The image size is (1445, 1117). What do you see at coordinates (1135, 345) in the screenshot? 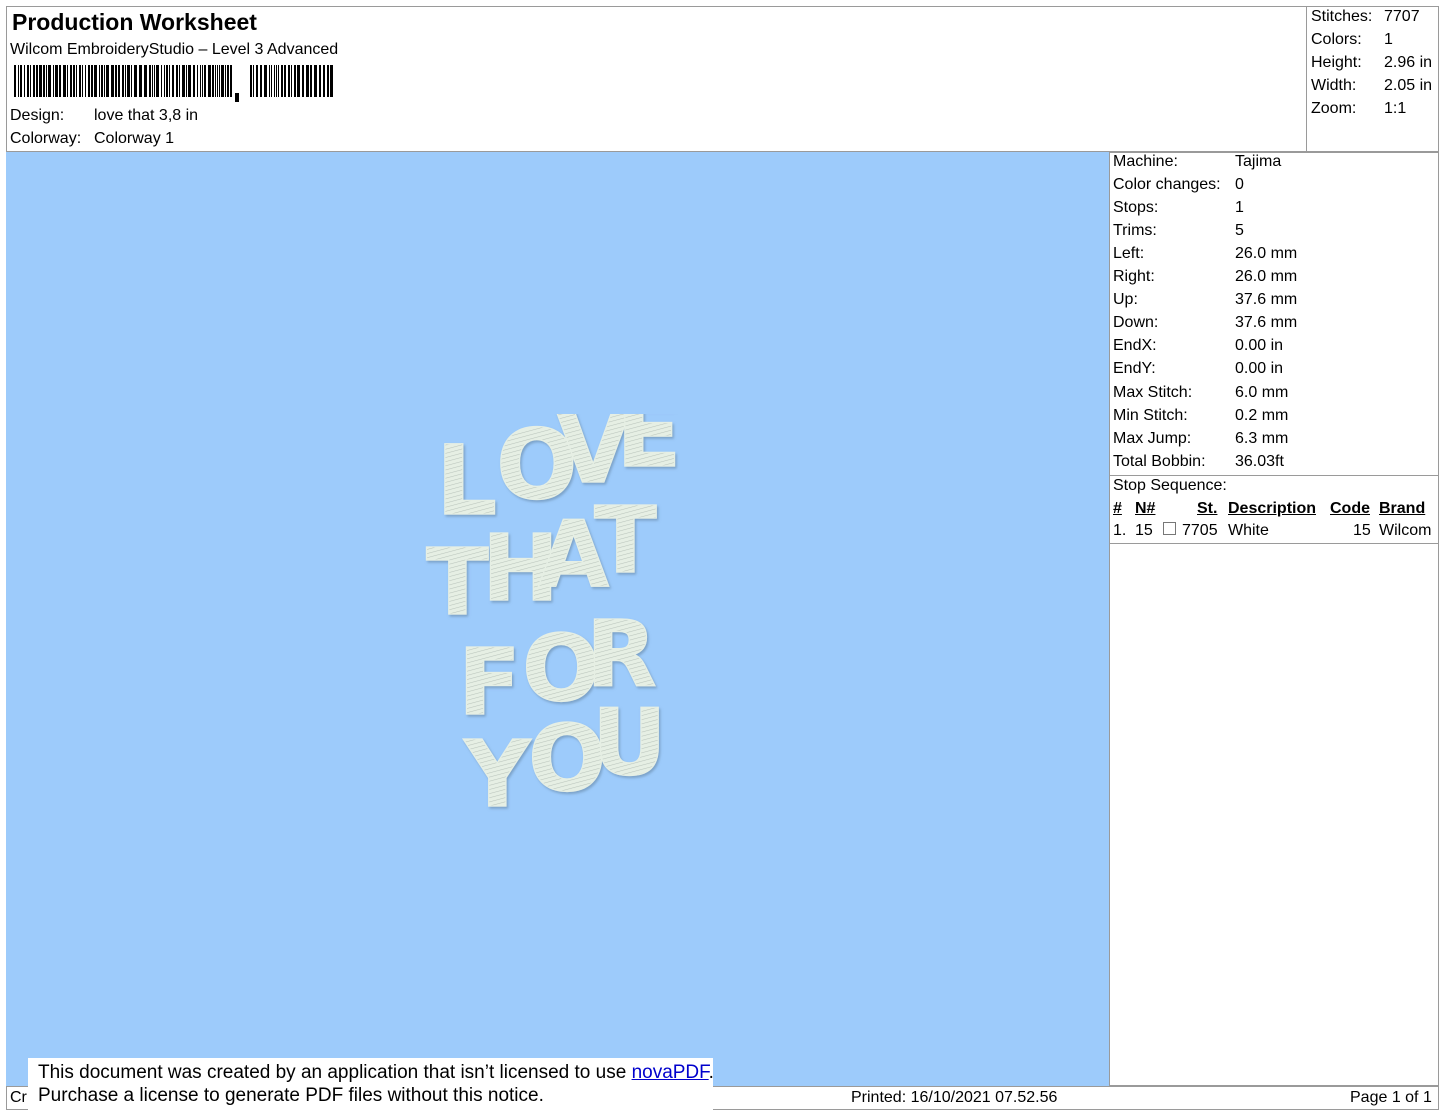
I see `endx-label: EndX:` at bounding box center [1135, 345].